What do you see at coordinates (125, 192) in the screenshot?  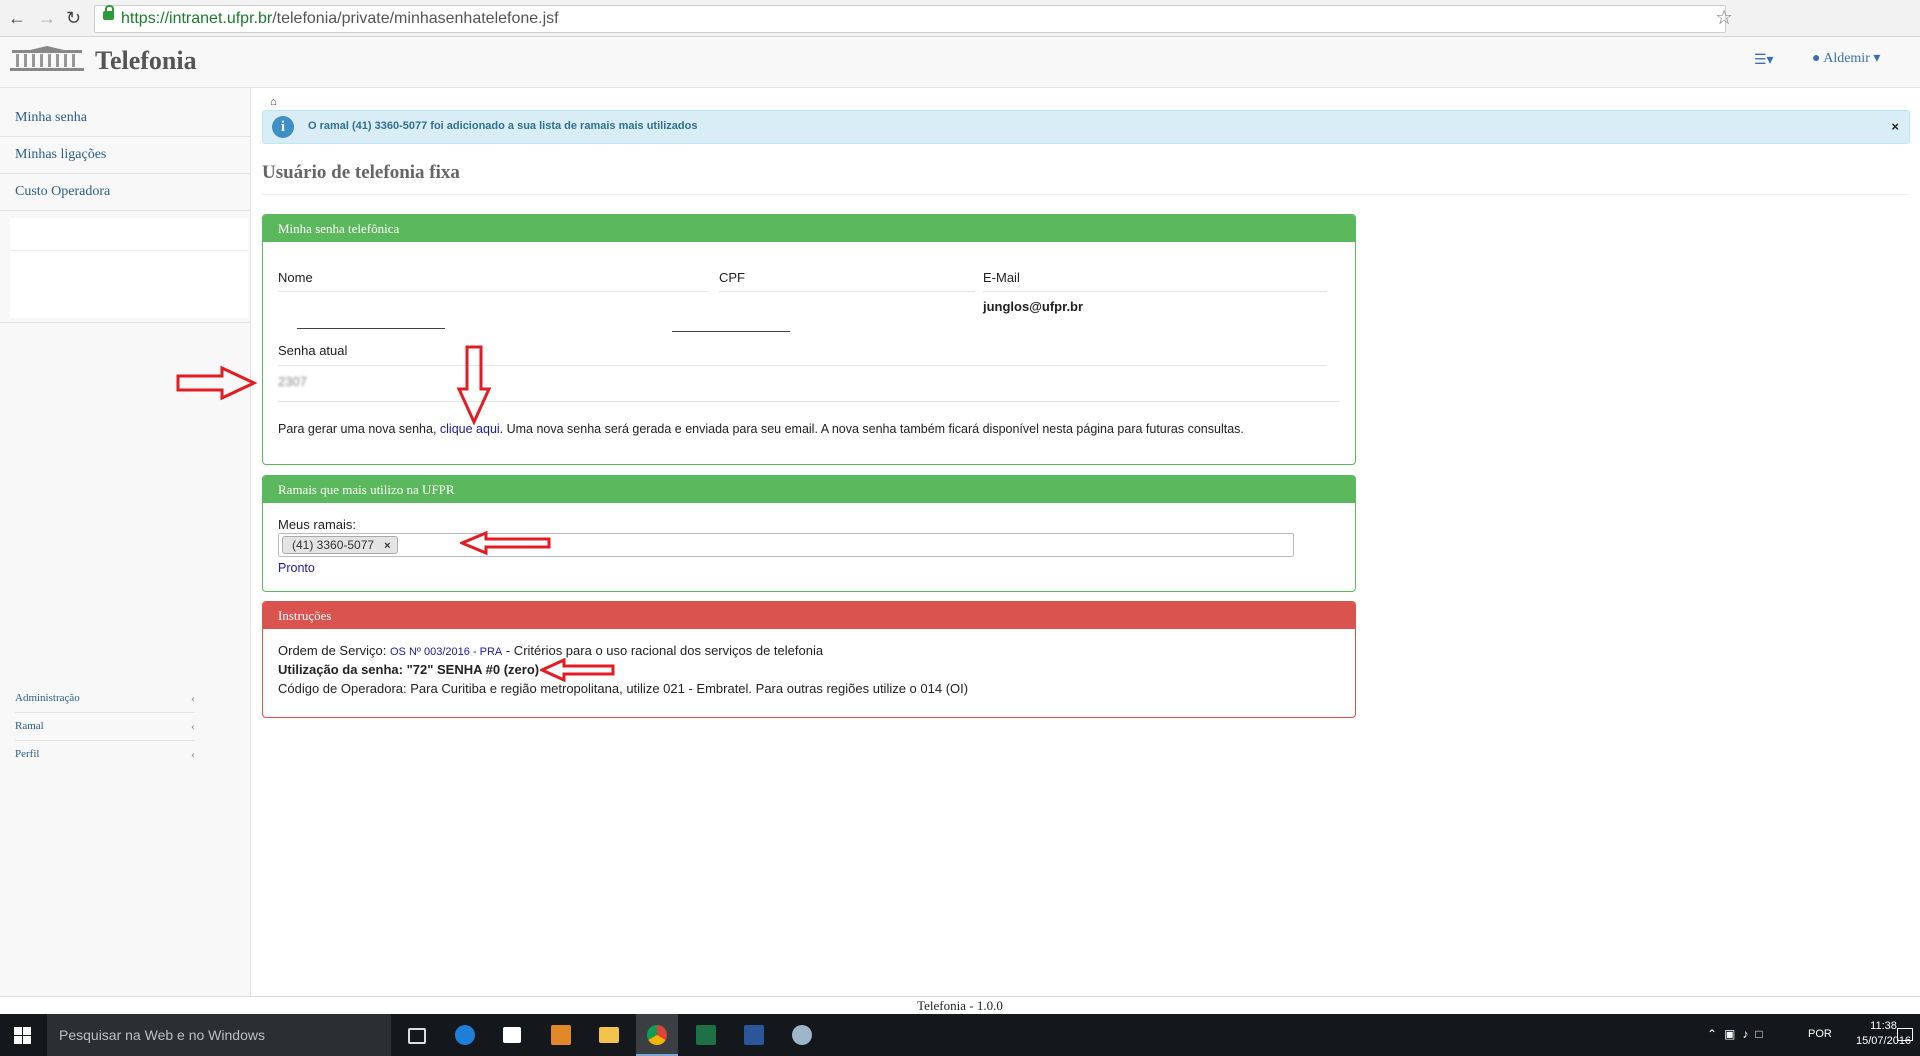 I see `sidebar-item-custo-operadora: Custo Operadora` at bounding box center [125, 192].